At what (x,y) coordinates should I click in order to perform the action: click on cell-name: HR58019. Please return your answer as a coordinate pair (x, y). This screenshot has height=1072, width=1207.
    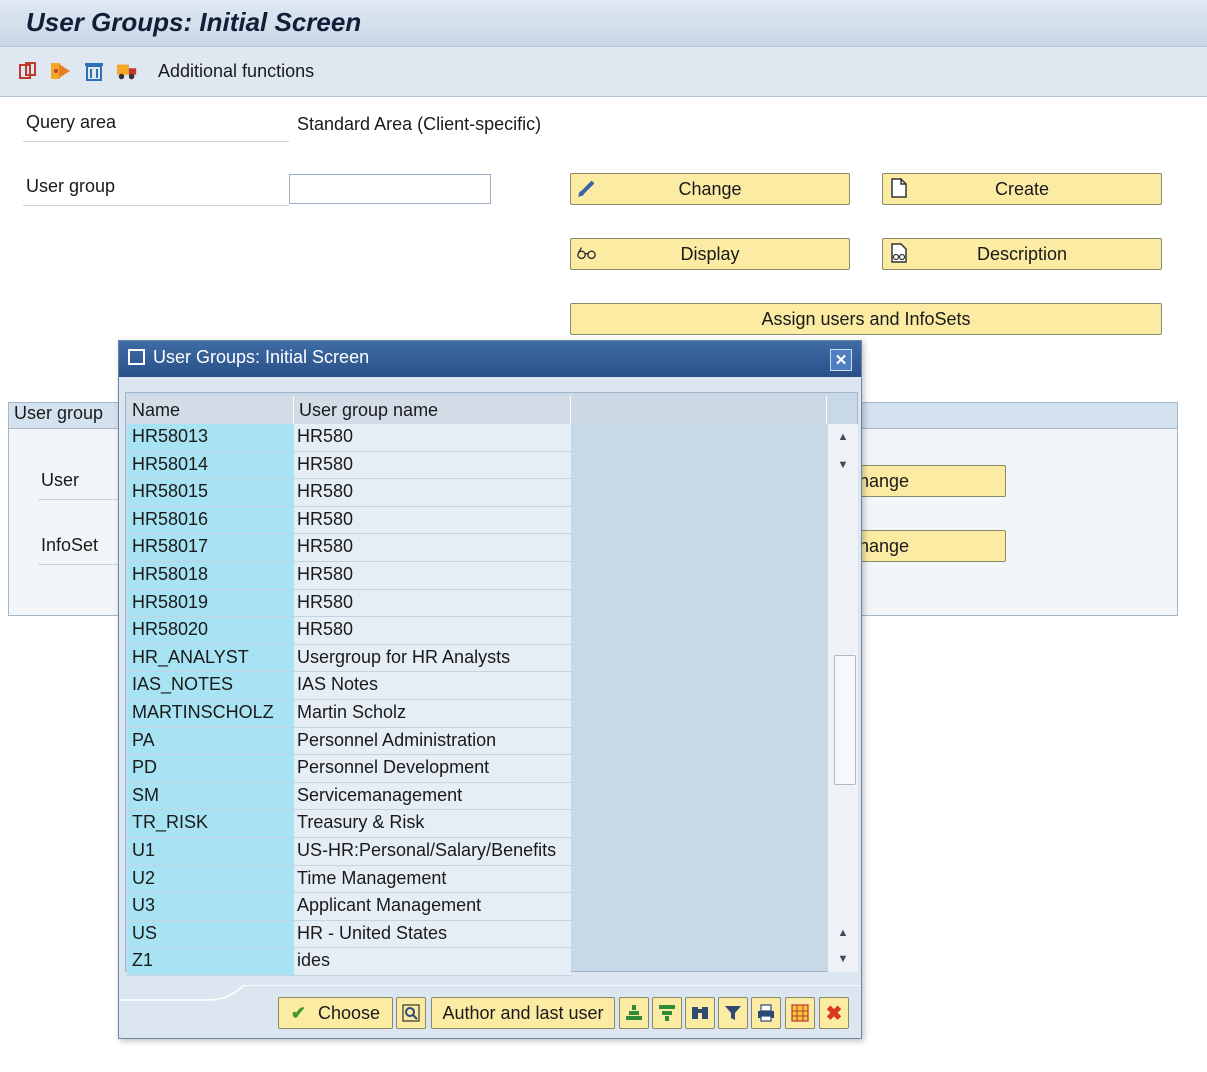
    Looking at the image, I should click on (210, 603).